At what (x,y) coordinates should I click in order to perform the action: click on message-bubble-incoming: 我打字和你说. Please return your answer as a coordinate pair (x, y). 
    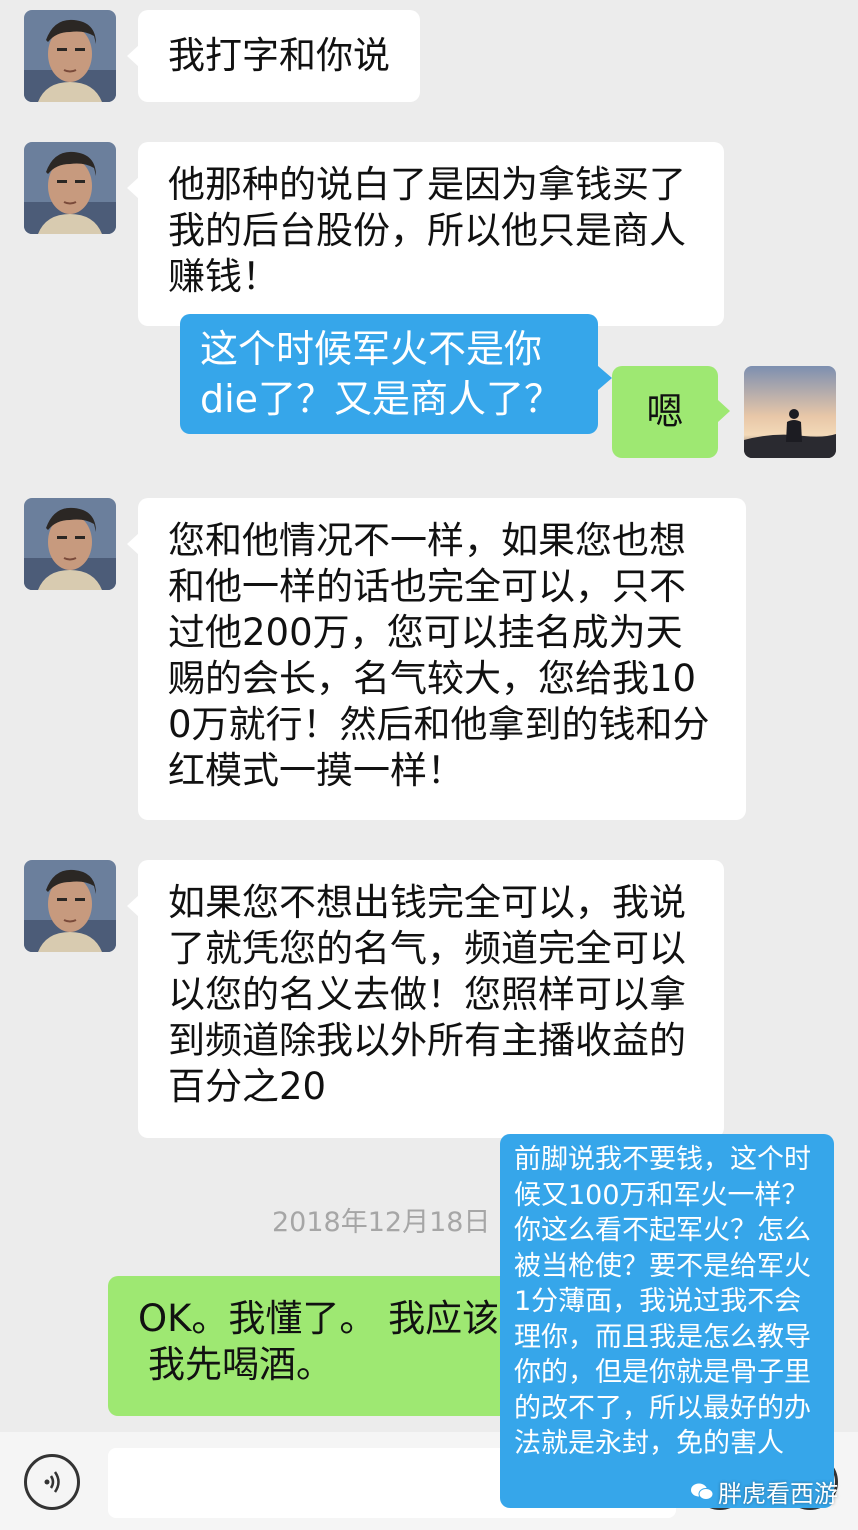
    Looking at the image, I should click on (279, 56).